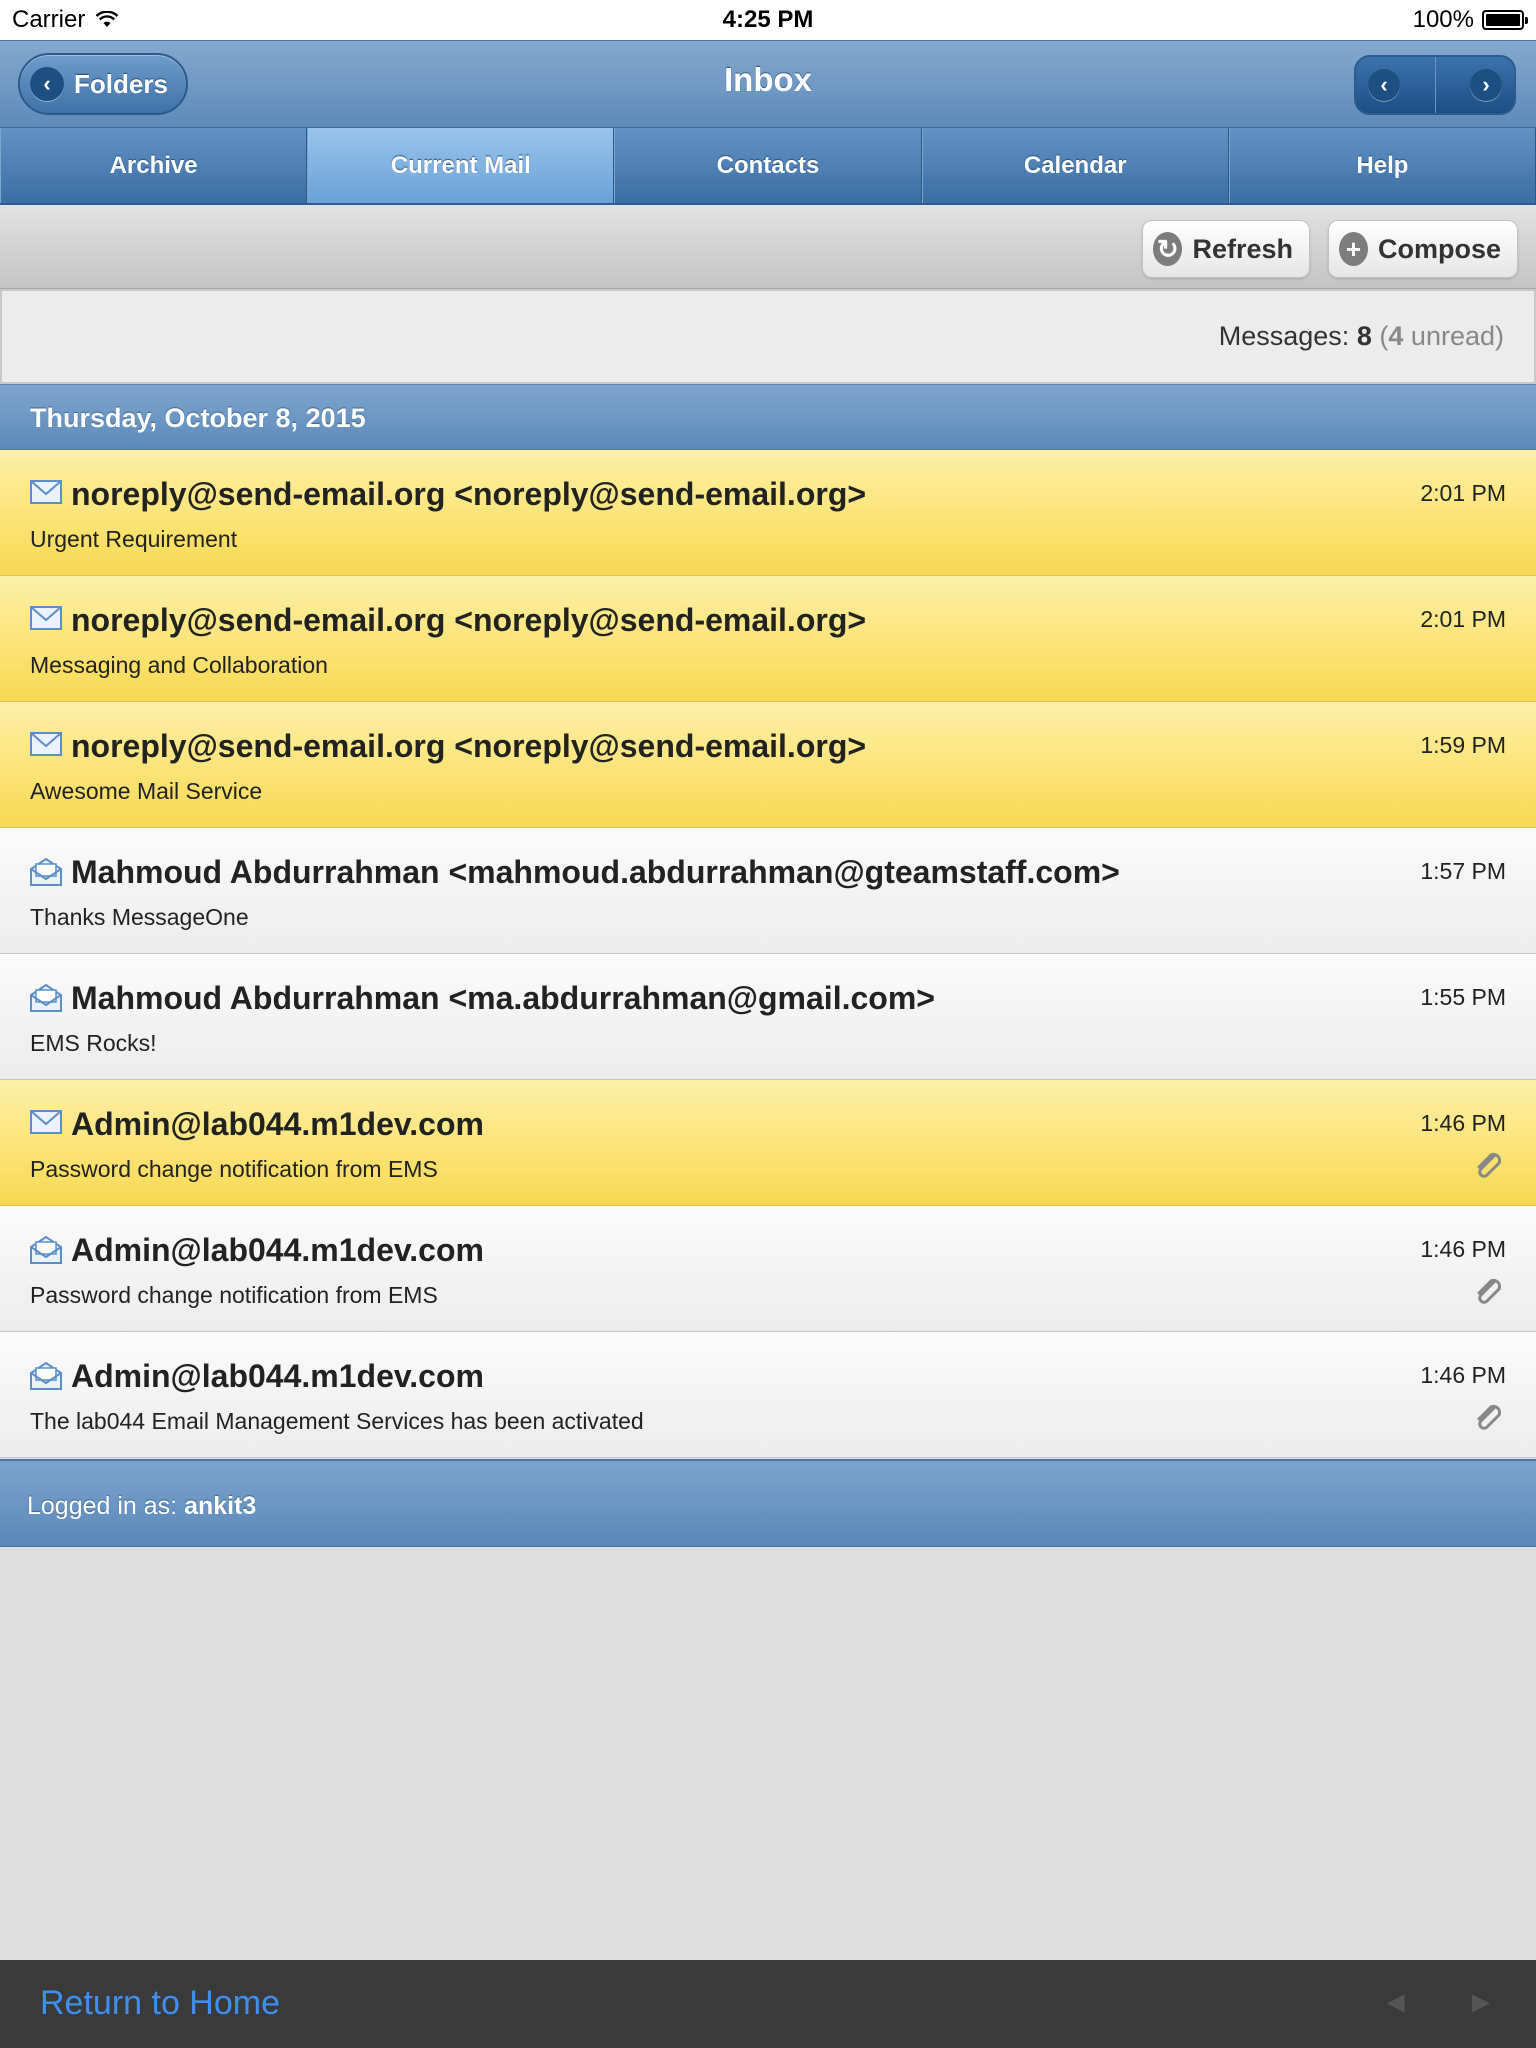 The height and width of the screenshot is (2048, 1536). I want to click on battery-icon, so click(1505, 20).